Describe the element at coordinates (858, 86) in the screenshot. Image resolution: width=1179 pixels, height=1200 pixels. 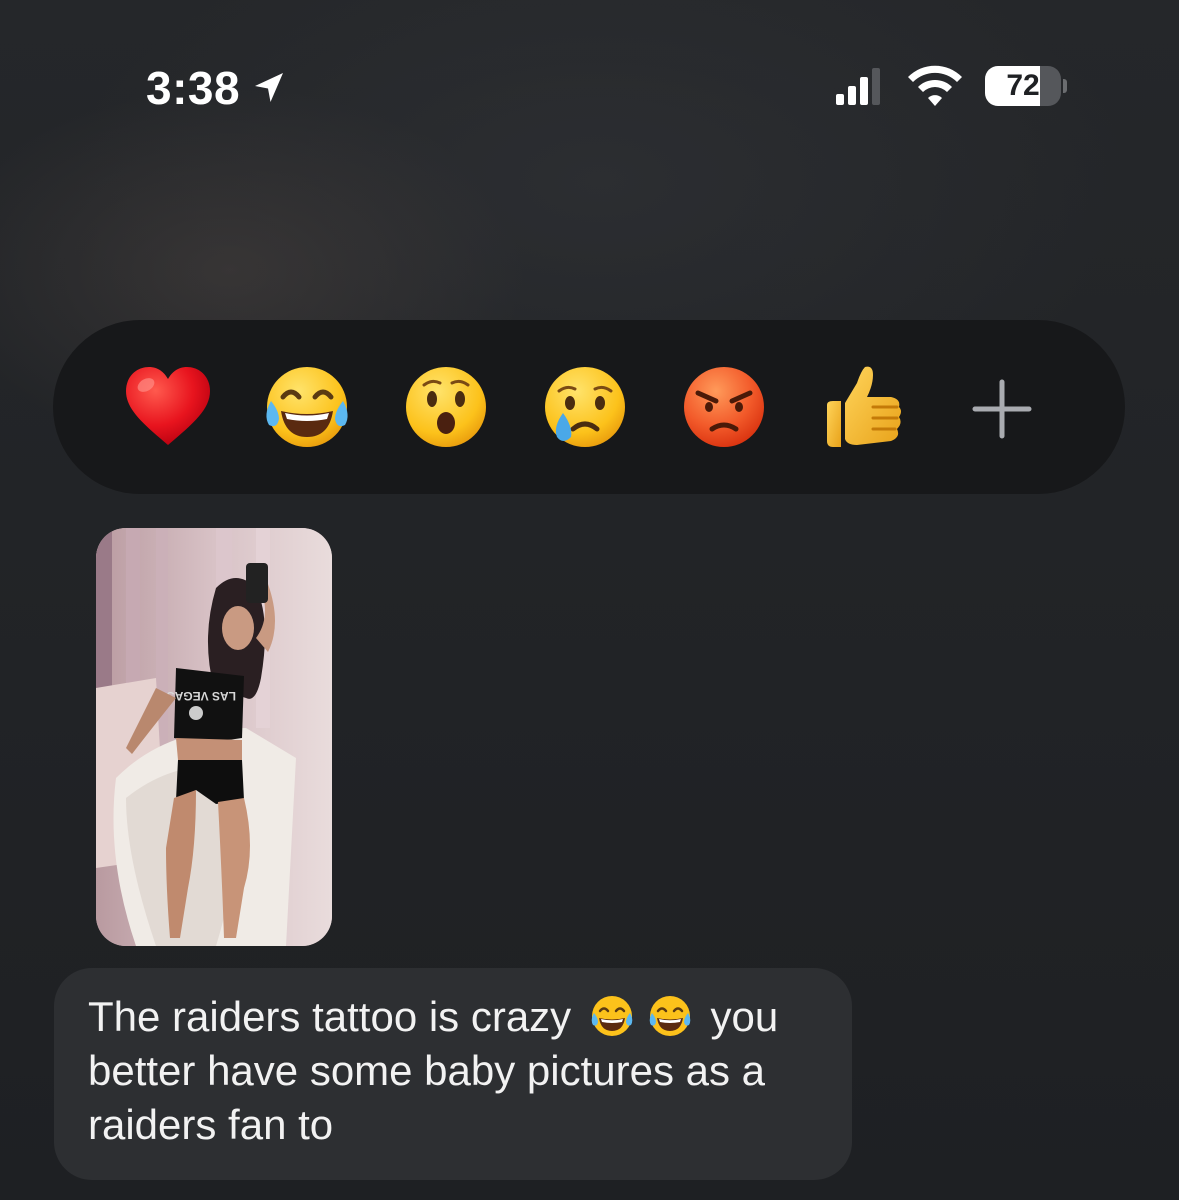
I see `cellular-signal-icon` at that location.